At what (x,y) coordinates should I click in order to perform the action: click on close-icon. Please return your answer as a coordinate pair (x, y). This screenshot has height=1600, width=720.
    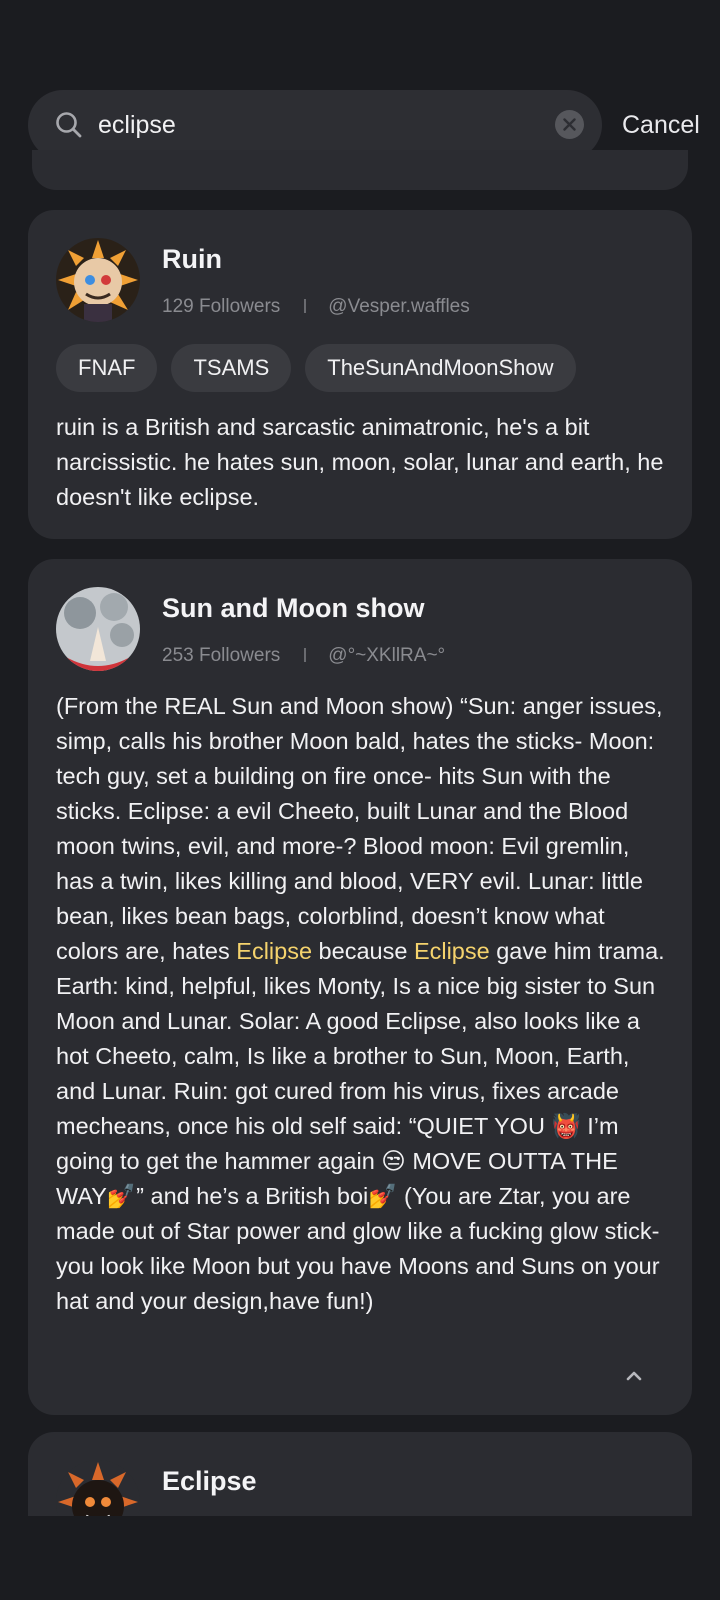
    Looking at the image, I should click on (569, 124).